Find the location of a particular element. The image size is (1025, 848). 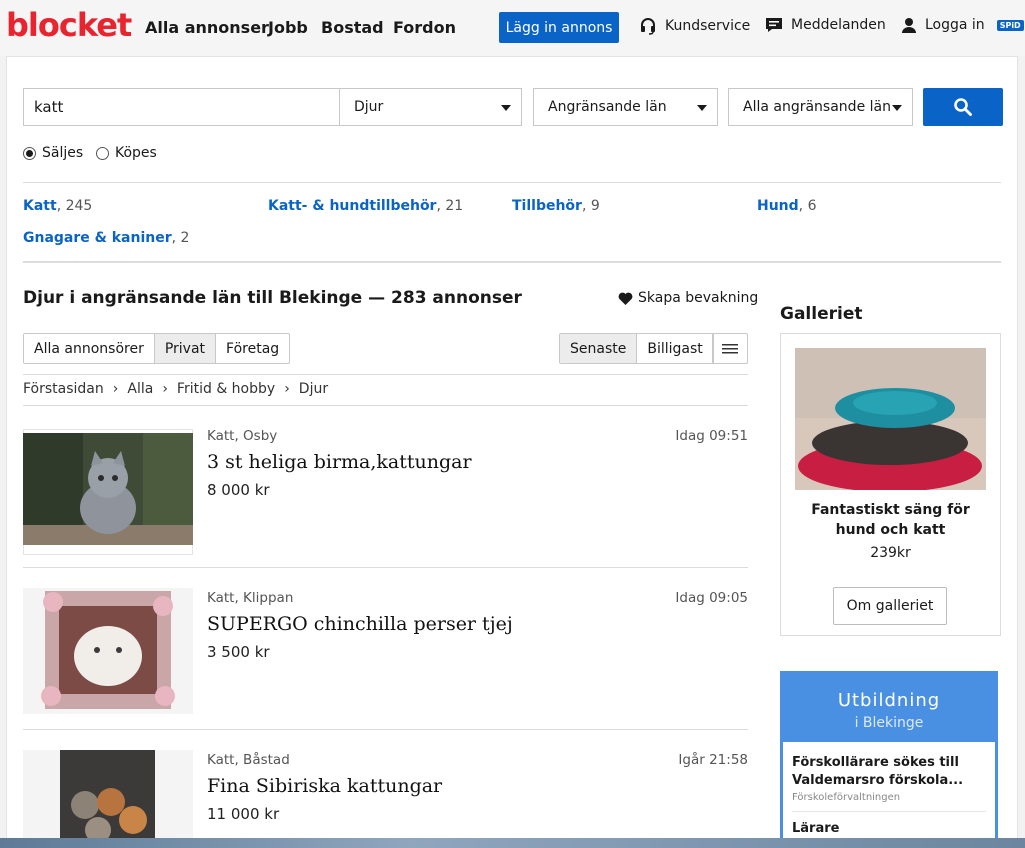

headset-icon is located at coordinates (648, 26).